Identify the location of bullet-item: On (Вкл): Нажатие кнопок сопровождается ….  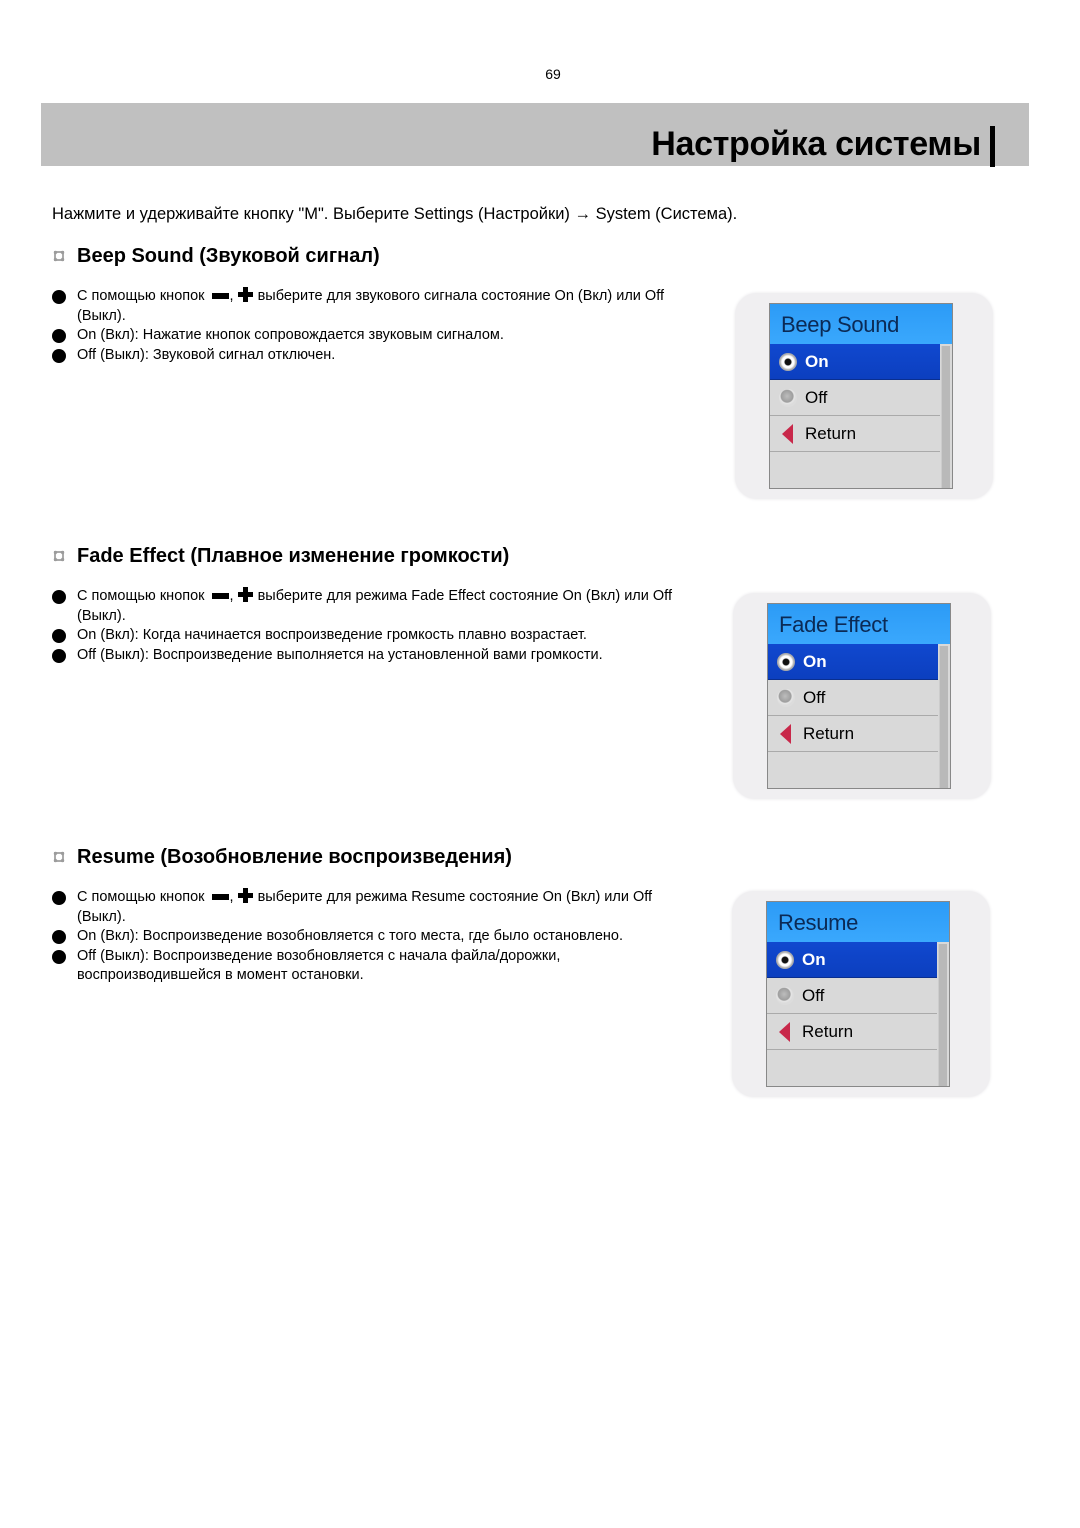
(377, 336).